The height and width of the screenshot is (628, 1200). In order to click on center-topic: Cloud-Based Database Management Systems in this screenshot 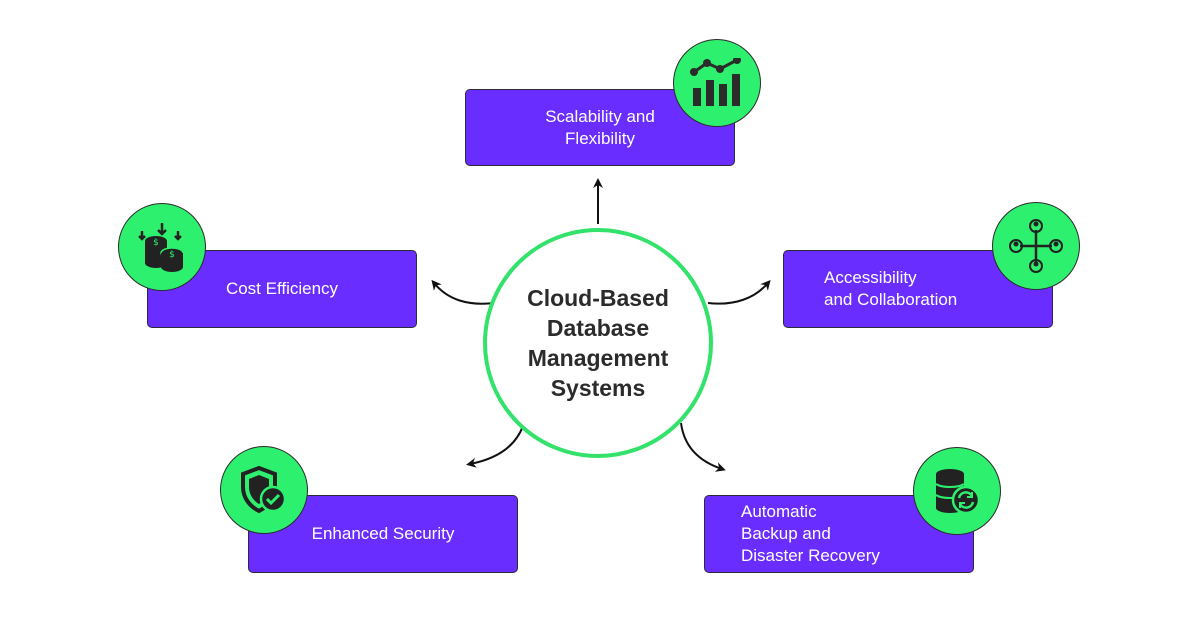, I will do `click(598, 343)`.